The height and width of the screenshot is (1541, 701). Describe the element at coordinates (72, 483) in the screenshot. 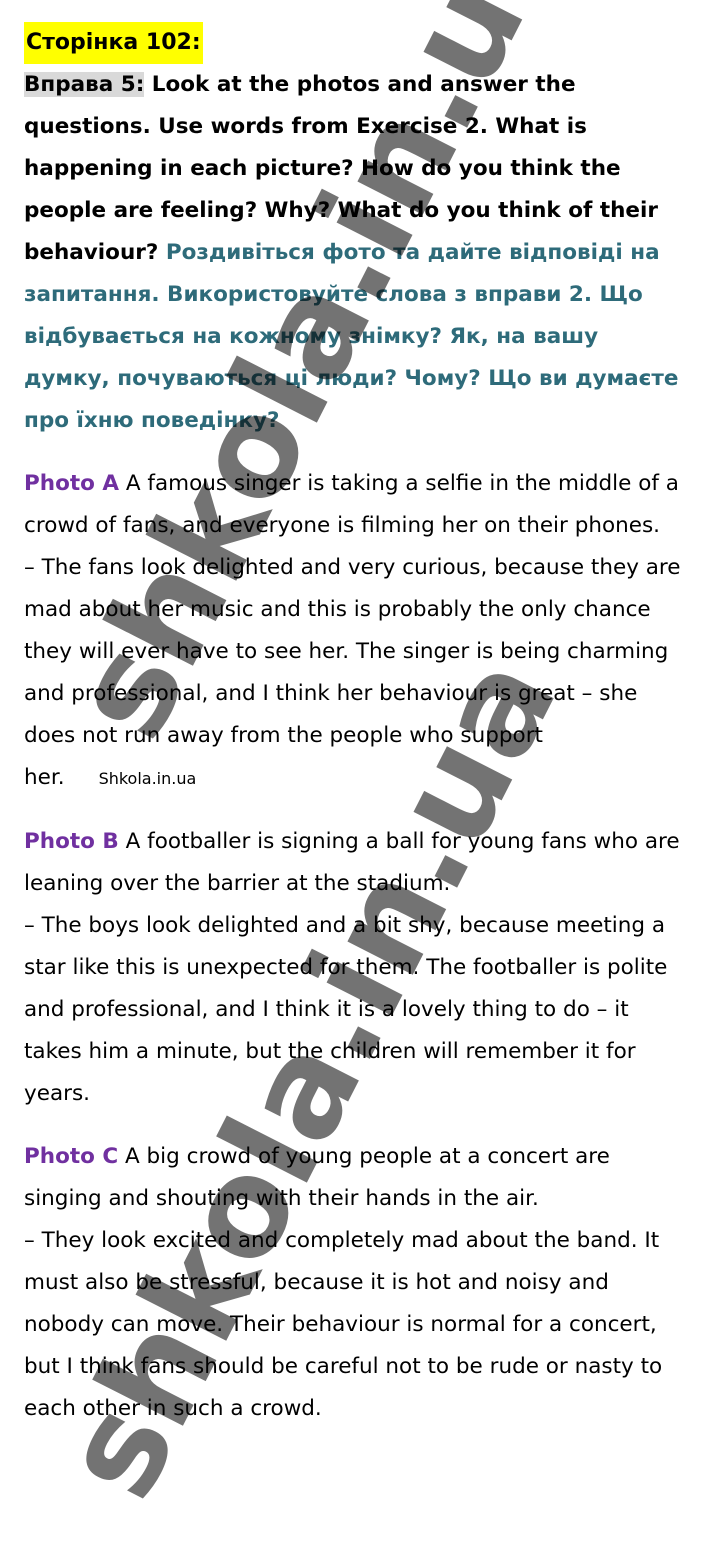

I see `photo-a-label: Photo A` at that location.